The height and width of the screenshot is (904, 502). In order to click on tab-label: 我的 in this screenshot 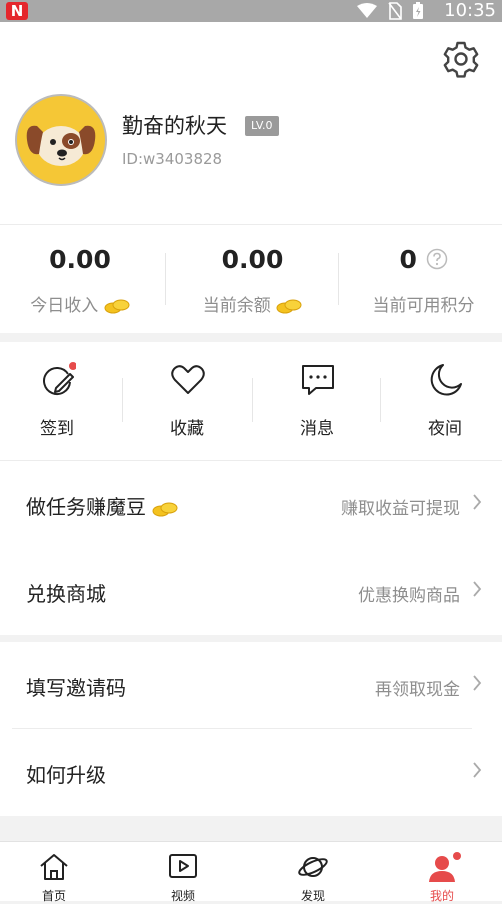, I will do `click(441, 896)`.